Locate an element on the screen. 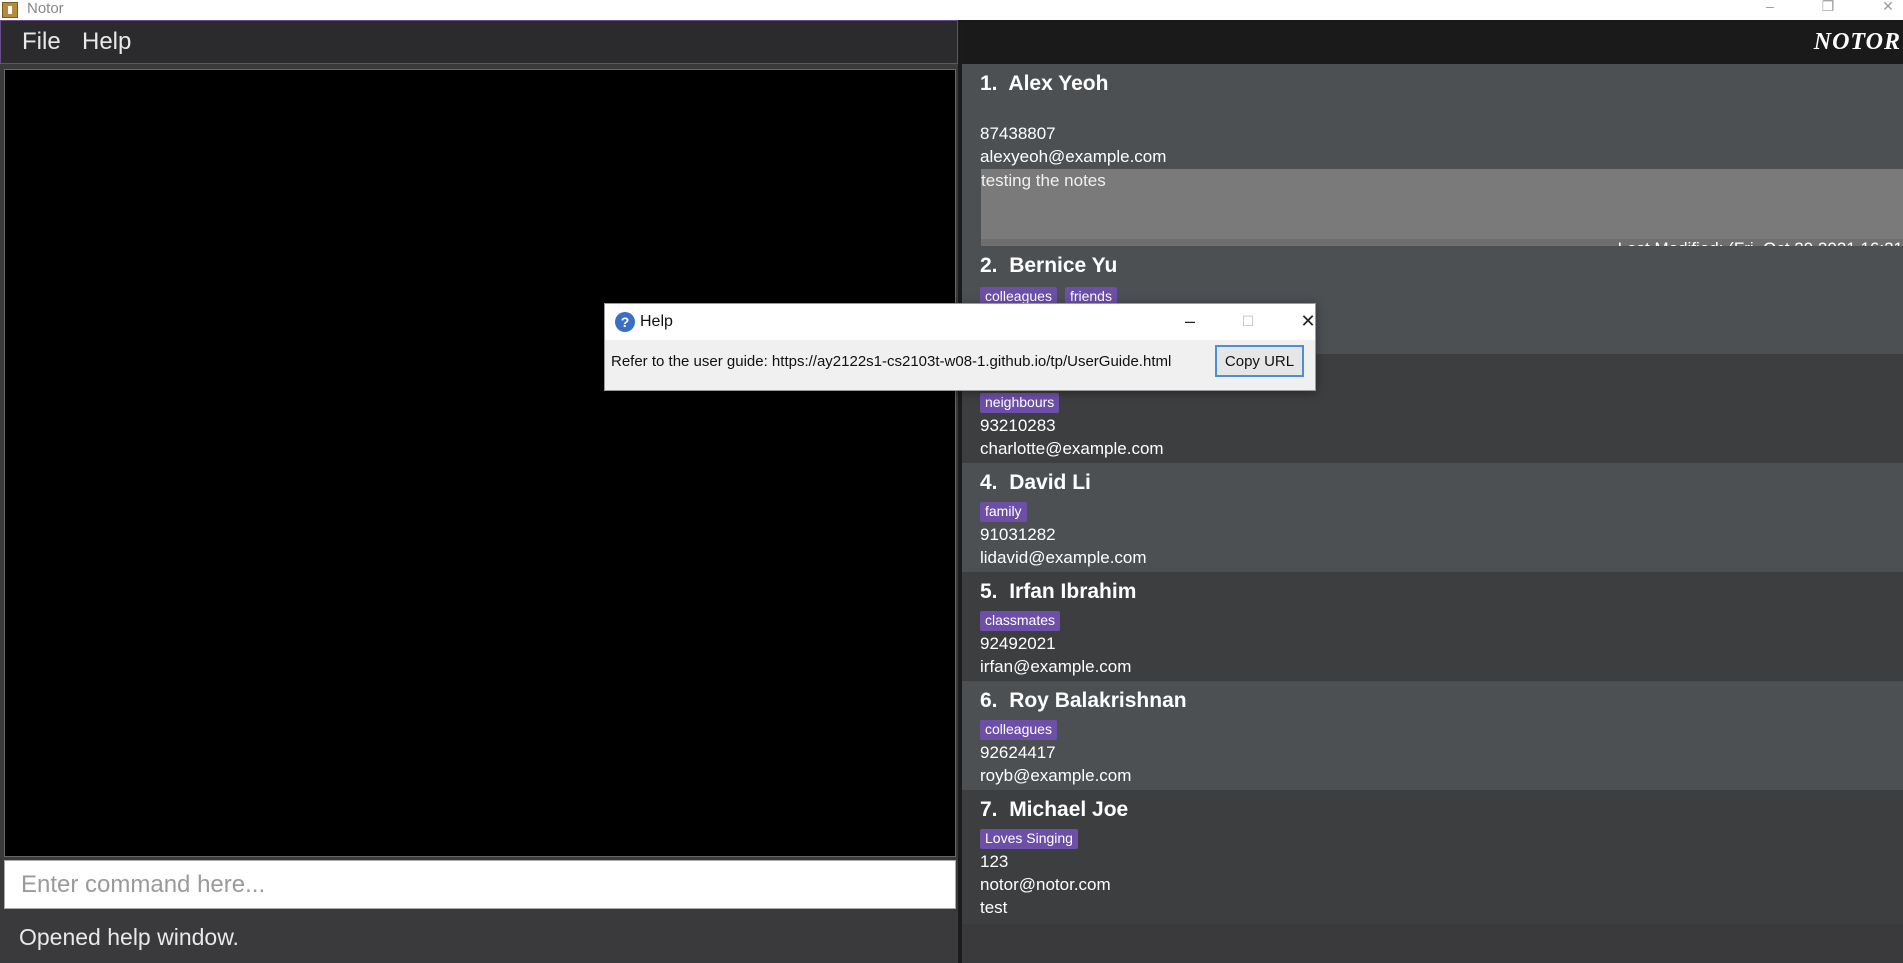  person-email: royb@example.com is located at coordinates (1056, 775).